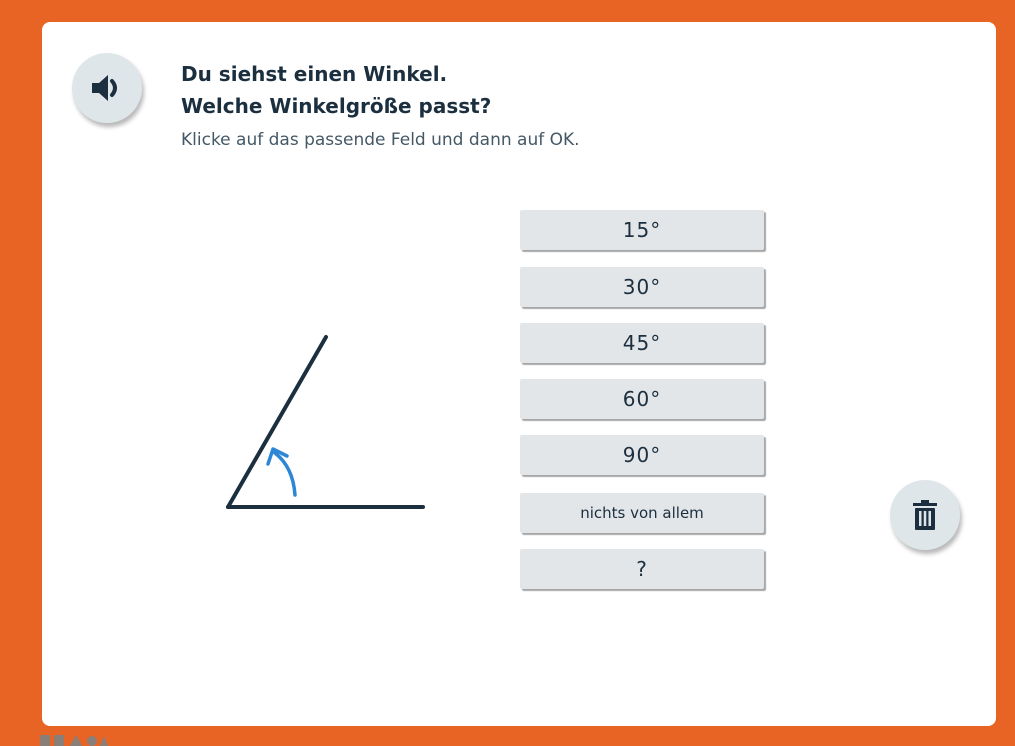 Image resolution: width=1015 pixels, height=746 pixels. Describe the element at coordinates (642, 287) in the screenshot. I see `answer-30: 30°` at that location.